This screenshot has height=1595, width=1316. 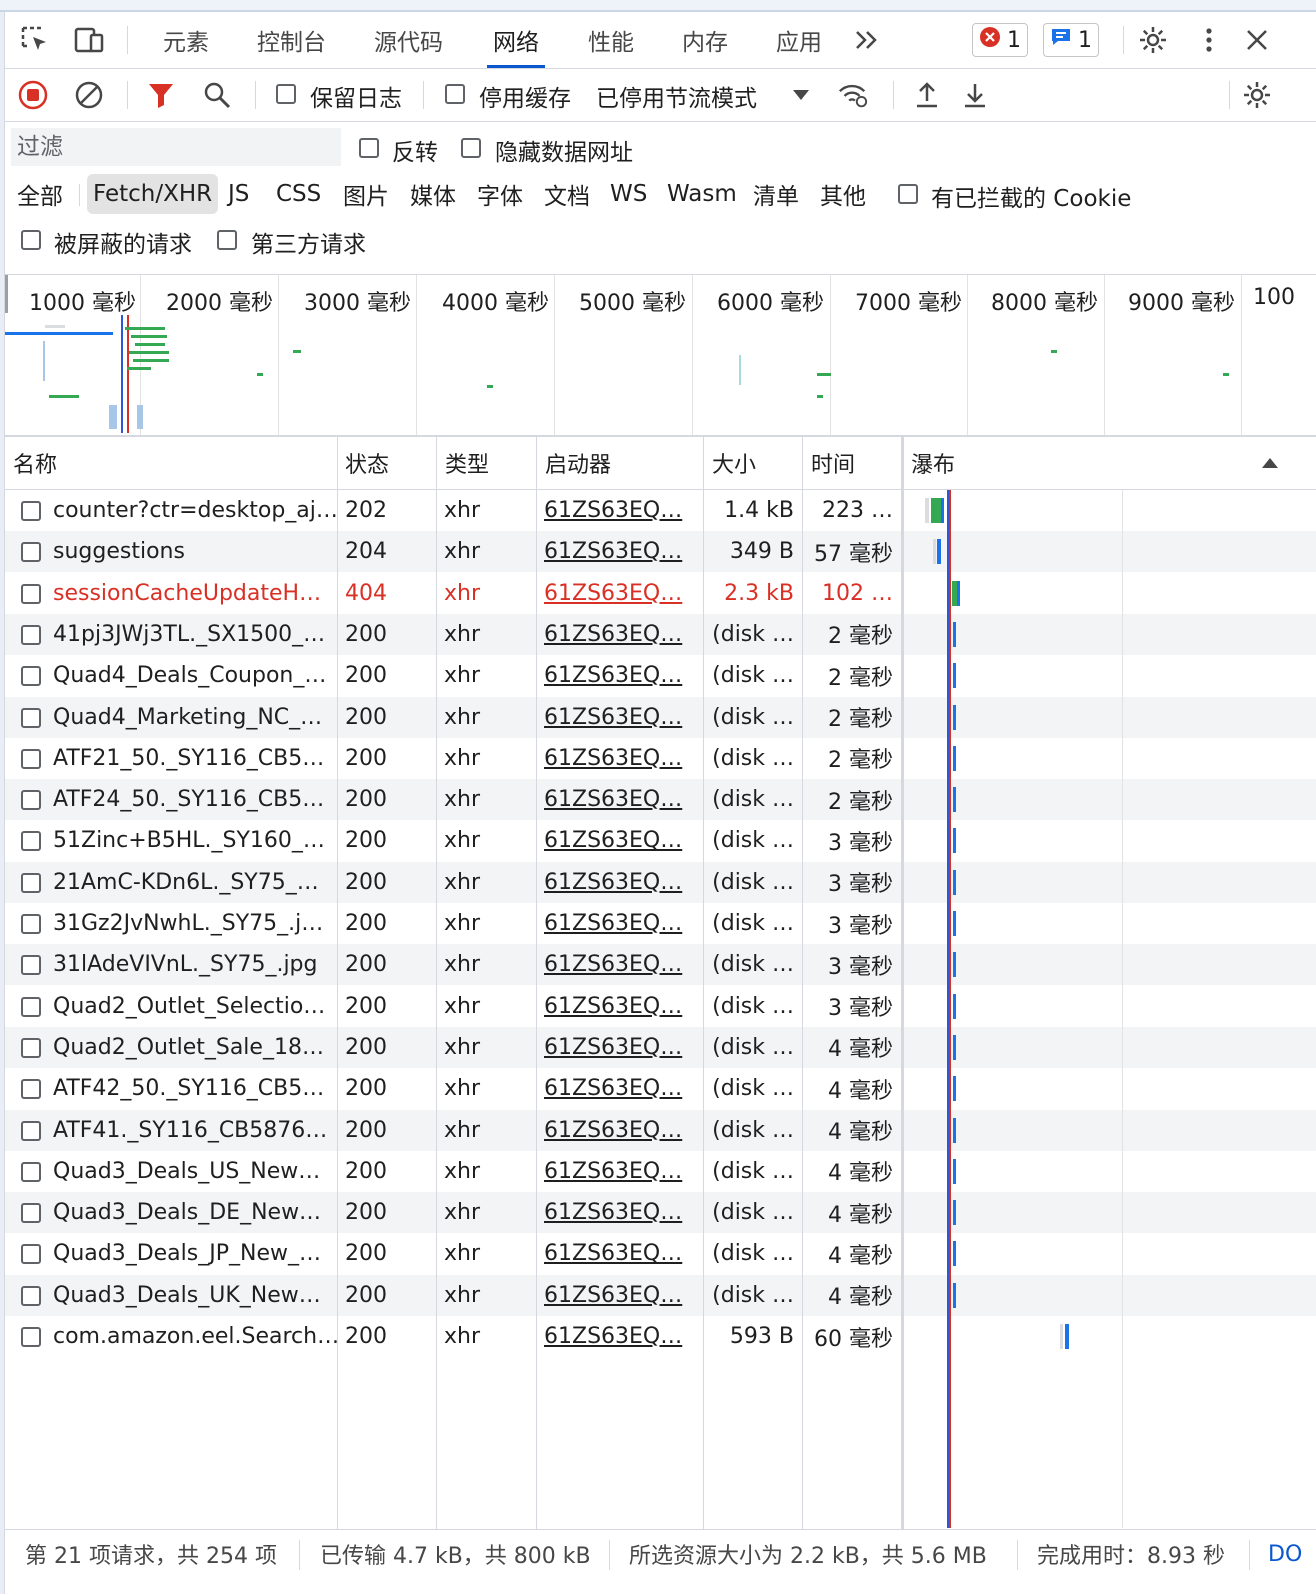 What do you see at coordinates (776, 194) in the screenshot?
I see `type-filter-manifest: 清单` at bounding box center [776, 194].